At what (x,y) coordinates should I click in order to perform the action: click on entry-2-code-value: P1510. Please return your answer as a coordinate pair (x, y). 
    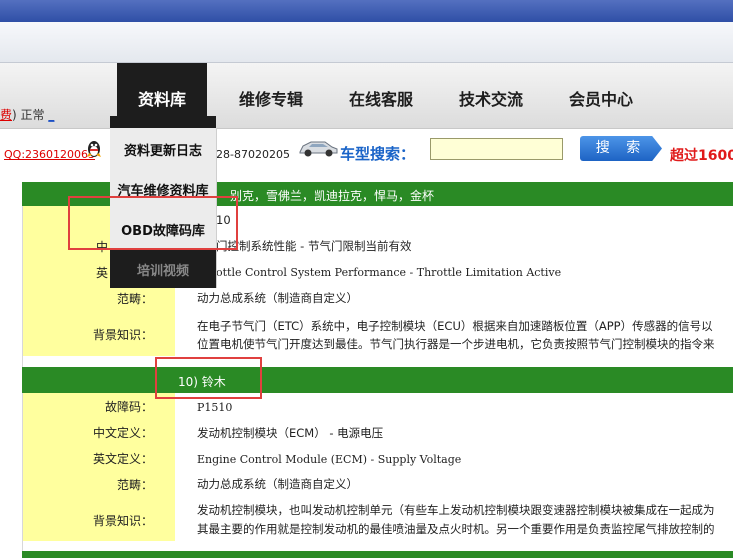
    Looking at the image, I should click on (215, 407).